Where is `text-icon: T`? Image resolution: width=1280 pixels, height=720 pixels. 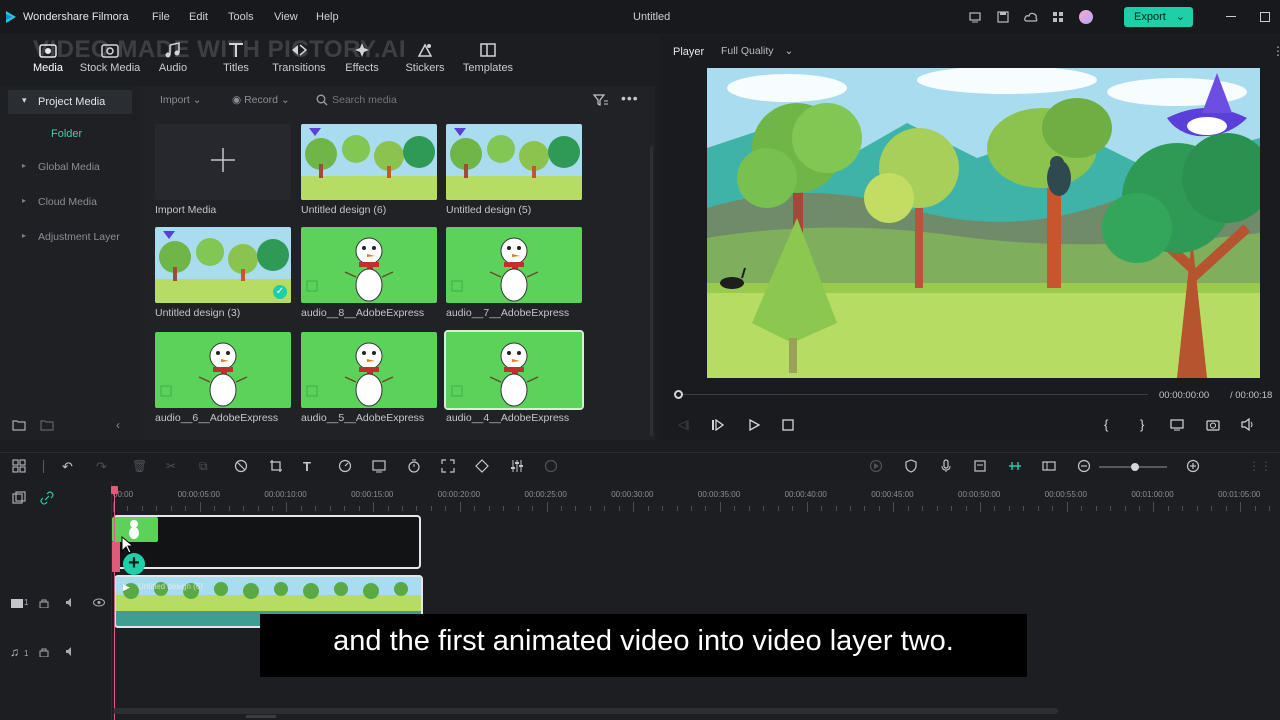 text-icon: T is located at coordinates (307, 466).